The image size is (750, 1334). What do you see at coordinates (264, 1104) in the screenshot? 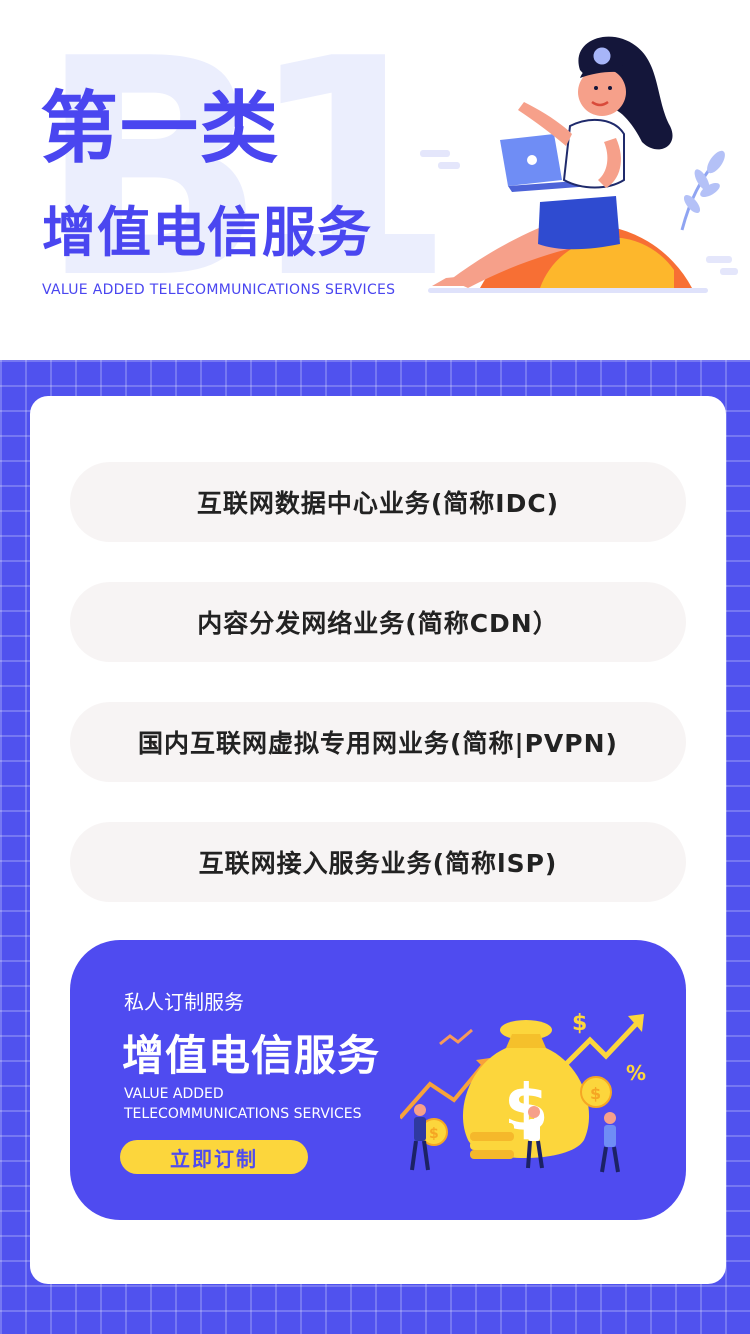
I see `banner-english-subtitle: VALUE ADDED TELECOMMUNICATIONS SERVICES` at bounding box center [264, 1104].